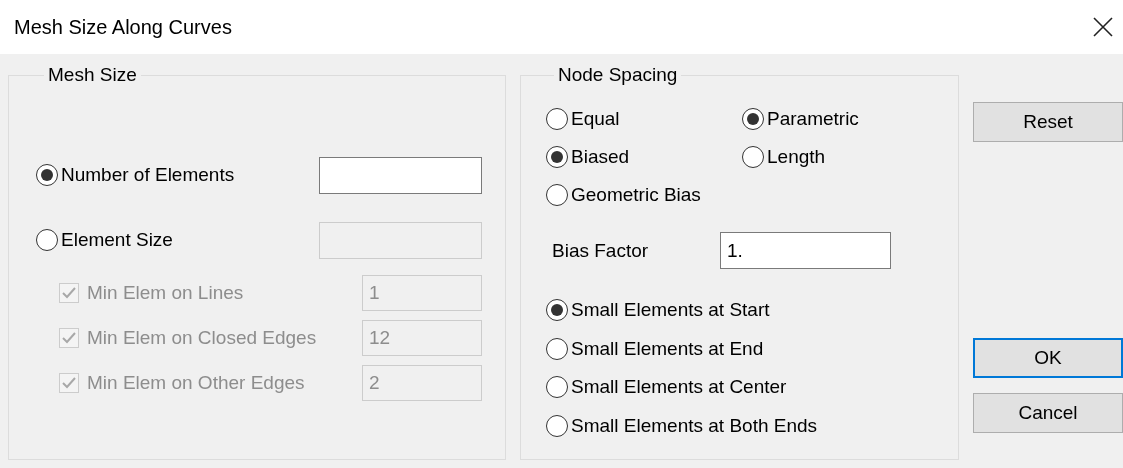 Image resolution: width=1123 pixels, height=468 pixels. Describe the element at coordinates (117, 240) in the screenshot. I see `radio-label: Element Size` at that location.